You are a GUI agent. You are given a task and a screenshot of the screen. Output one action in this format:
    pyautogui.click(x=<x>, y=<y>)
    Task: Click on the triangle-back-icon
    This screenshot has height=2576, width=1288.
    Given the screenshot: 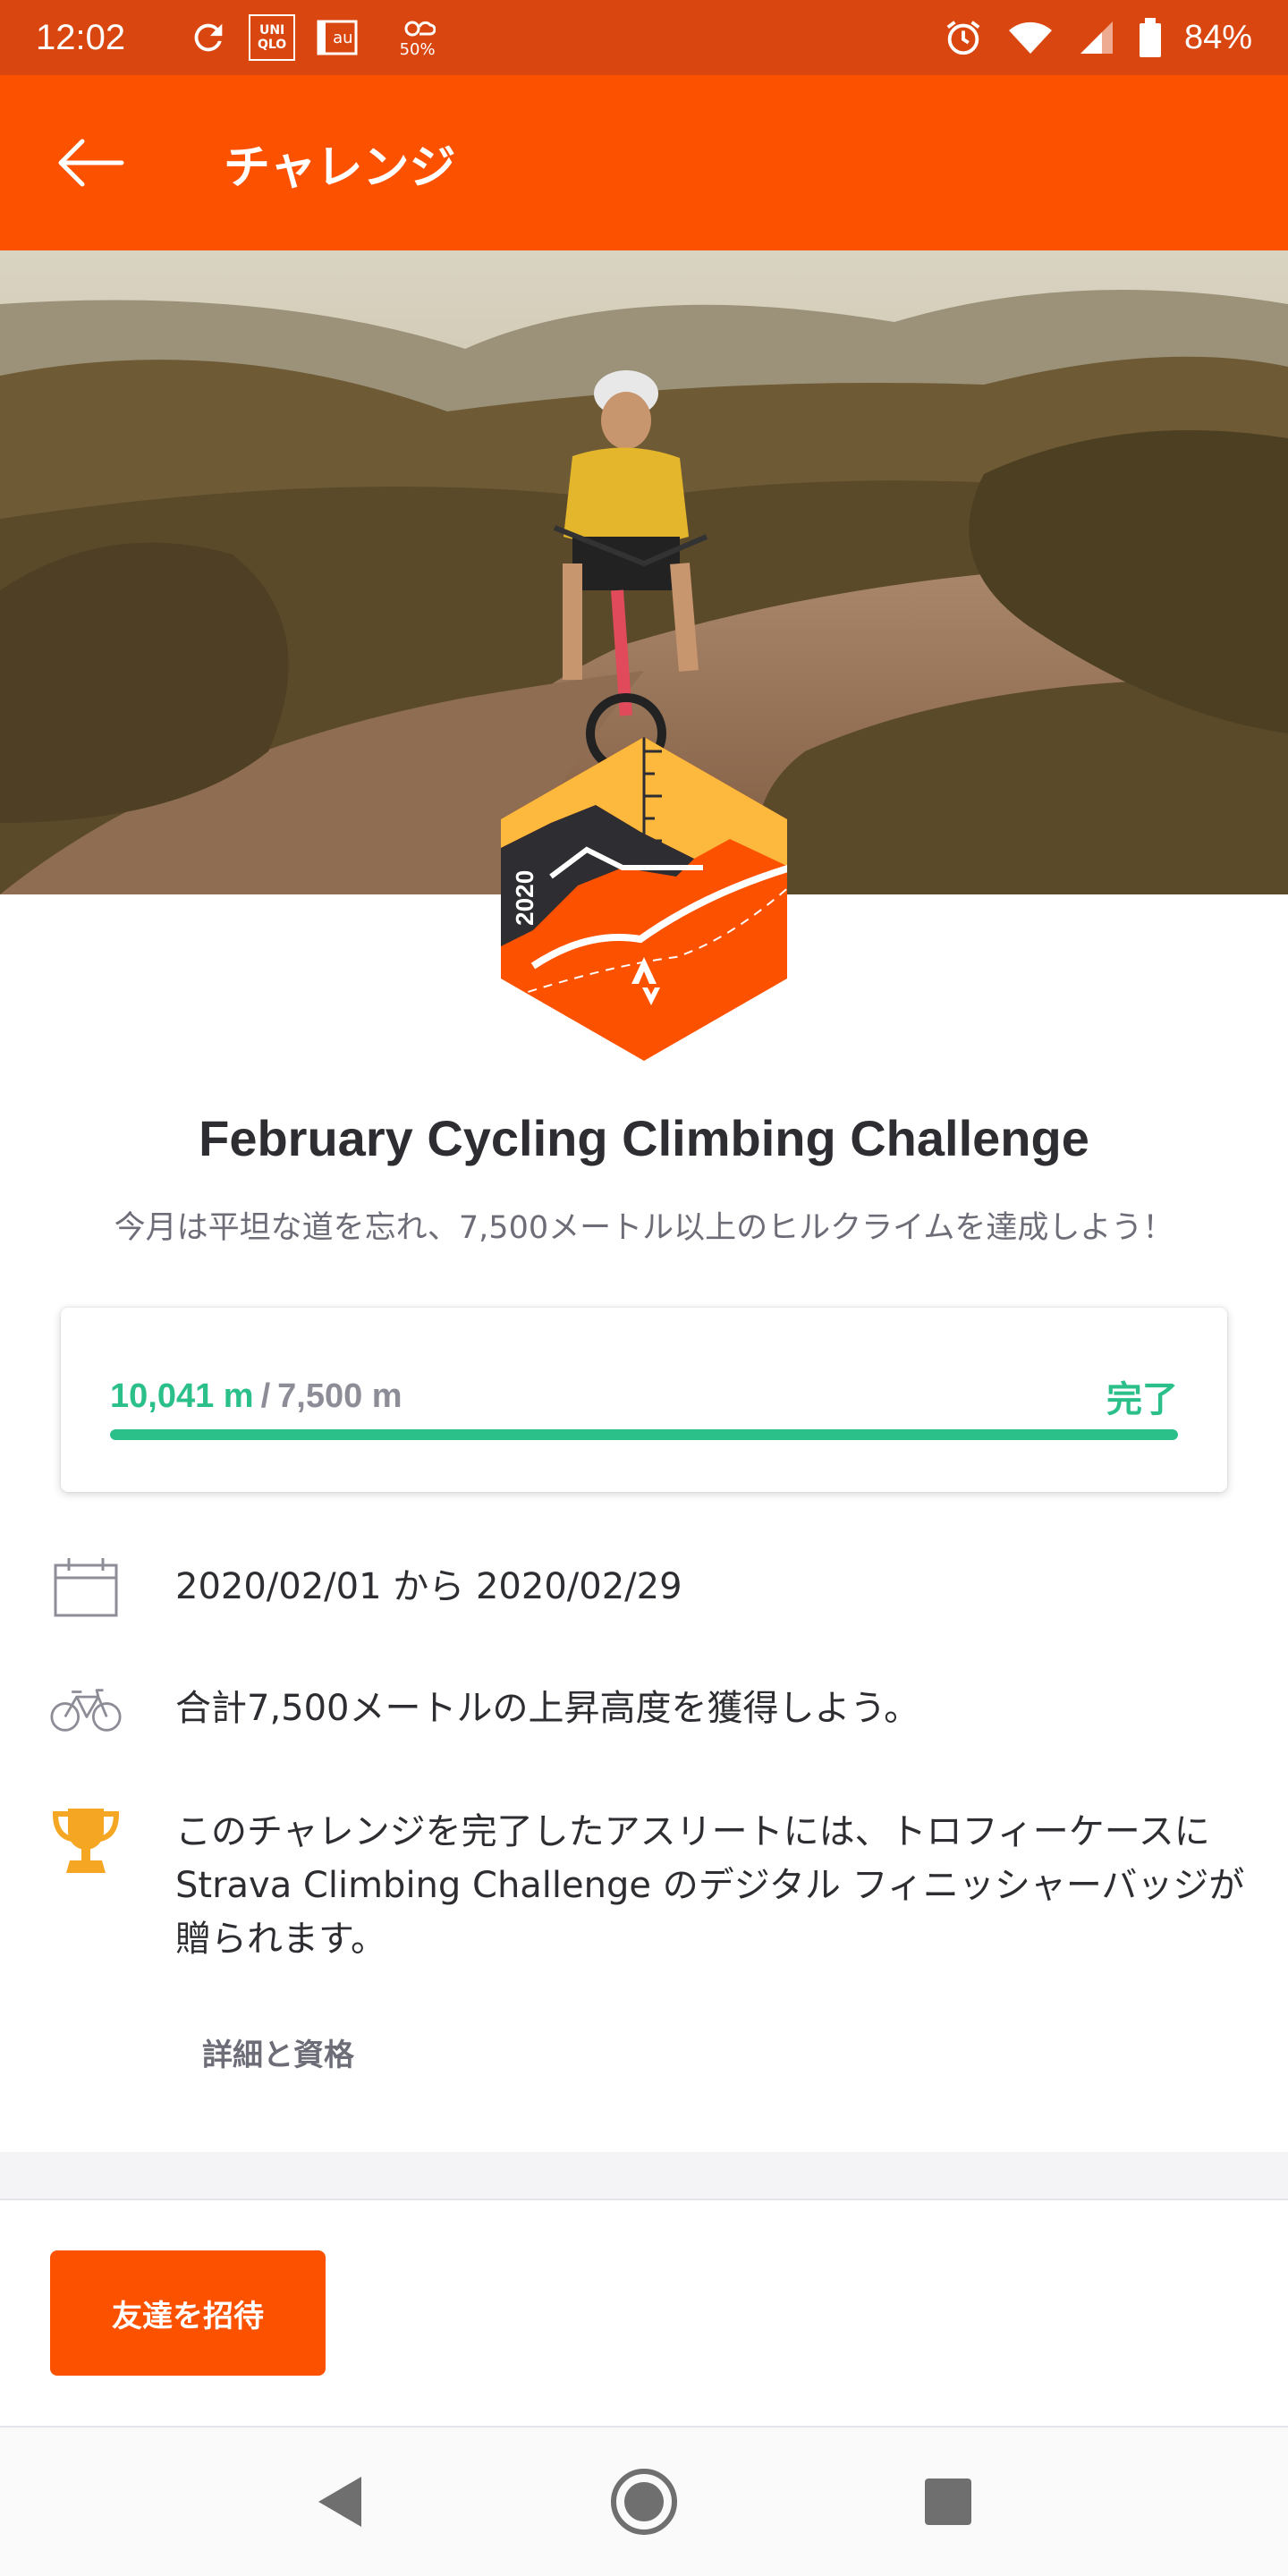 What is the action you would take?
    pyautogui.click(x=339, y=2502)
    